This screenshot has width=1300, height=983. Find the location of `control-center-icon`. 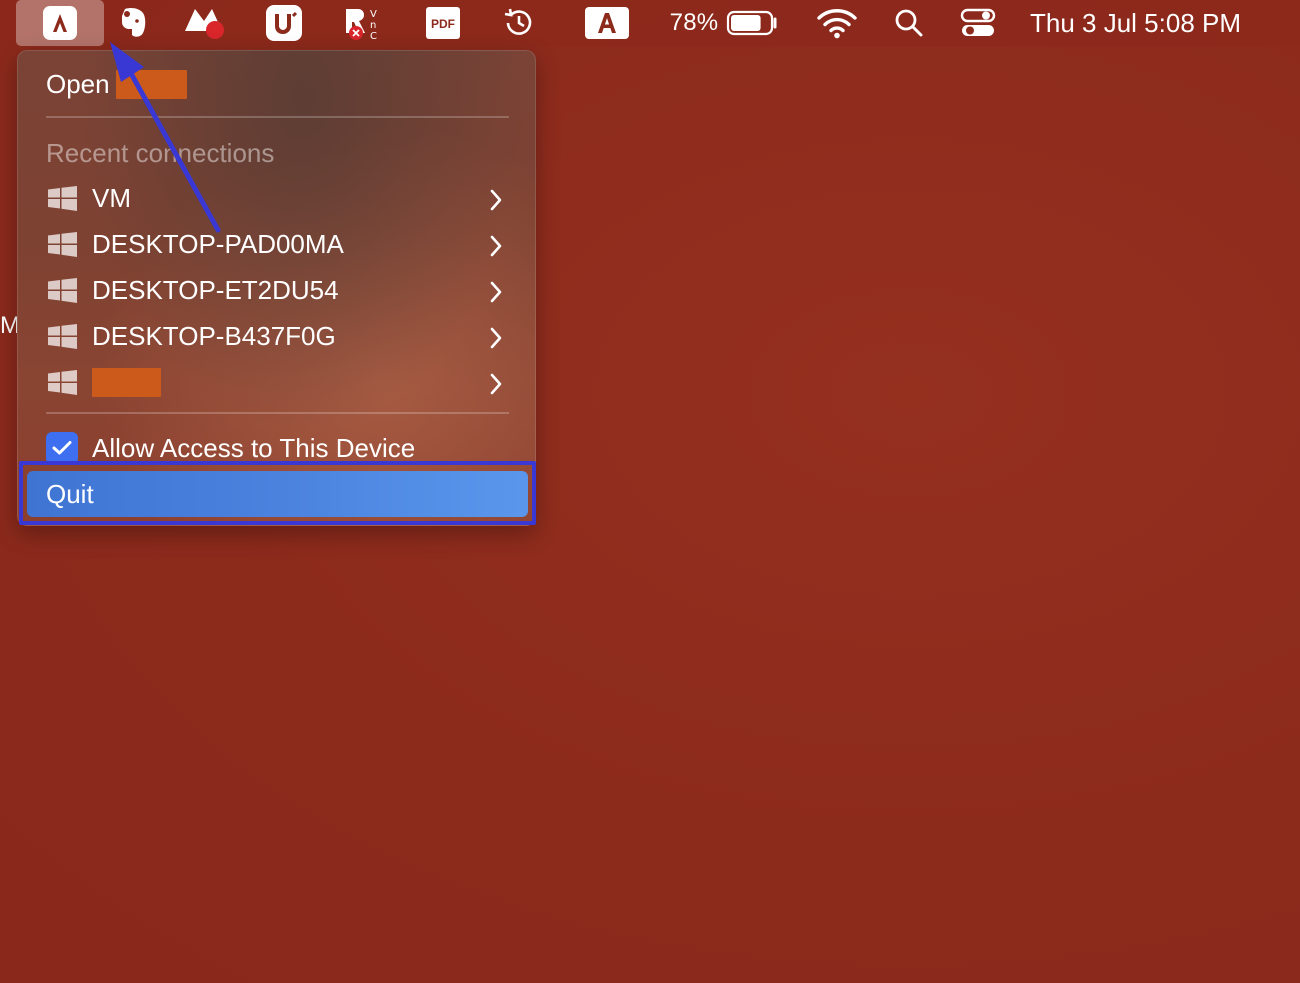

control-center-icon is located at coordinates (978, 23).